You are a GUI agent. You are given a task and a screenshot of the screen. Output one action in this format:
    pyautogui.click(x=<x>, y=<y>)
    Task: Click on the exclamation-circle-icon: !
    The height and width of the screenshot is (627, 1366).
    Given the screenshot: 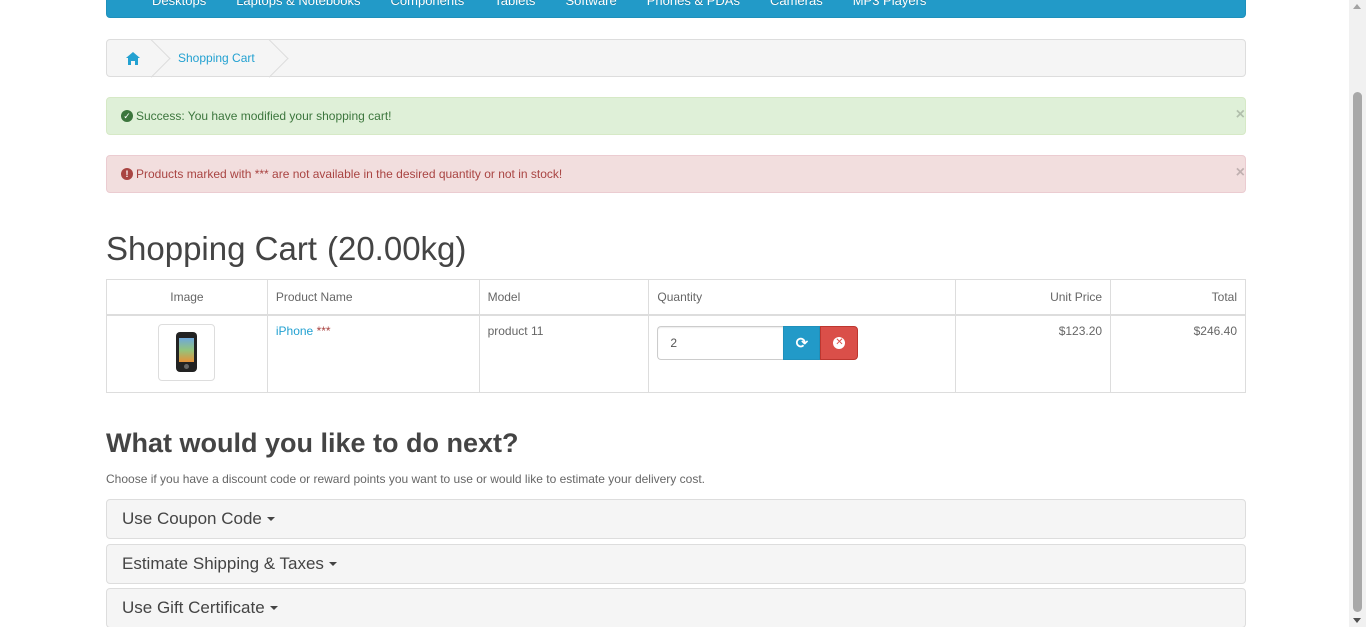 What is the action you would take?
    pyautogui.click(x=127, y=174)
    